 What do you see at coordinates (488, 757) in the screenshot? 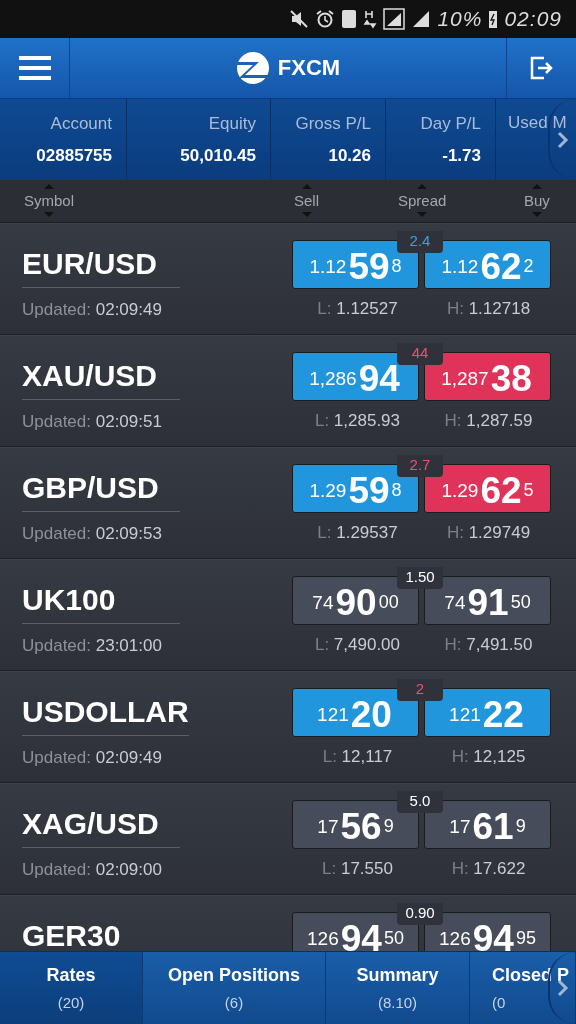
I see `high-price: H: 12,125` at bounding box center [488, 757].